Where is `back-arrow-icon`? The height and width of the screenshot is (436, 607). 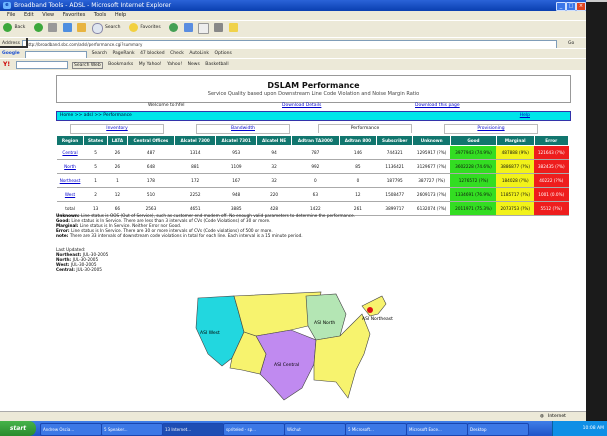 back-arrow-icon is located at coordinates (7, 27).